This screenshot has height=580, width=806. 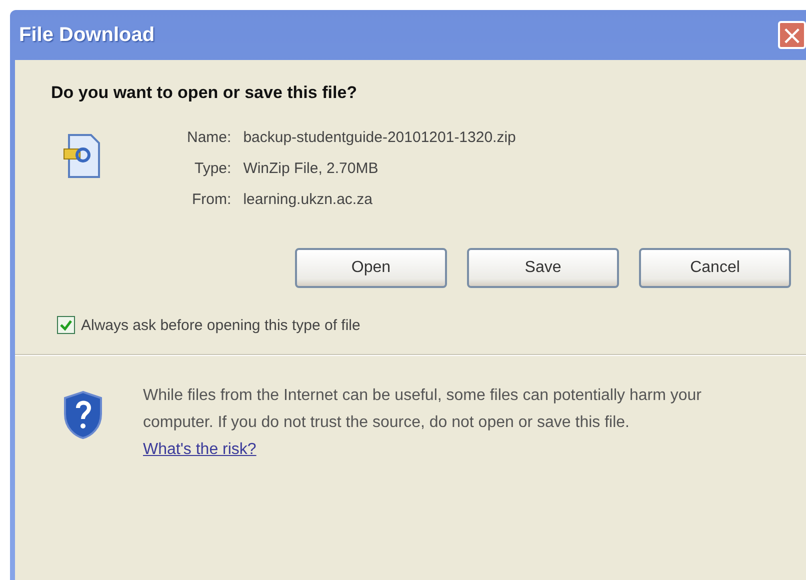 What do you see at coordinates (543, 268) in the screenshot?
I see `dialog-button: Save` at bounding box center [543, 268].